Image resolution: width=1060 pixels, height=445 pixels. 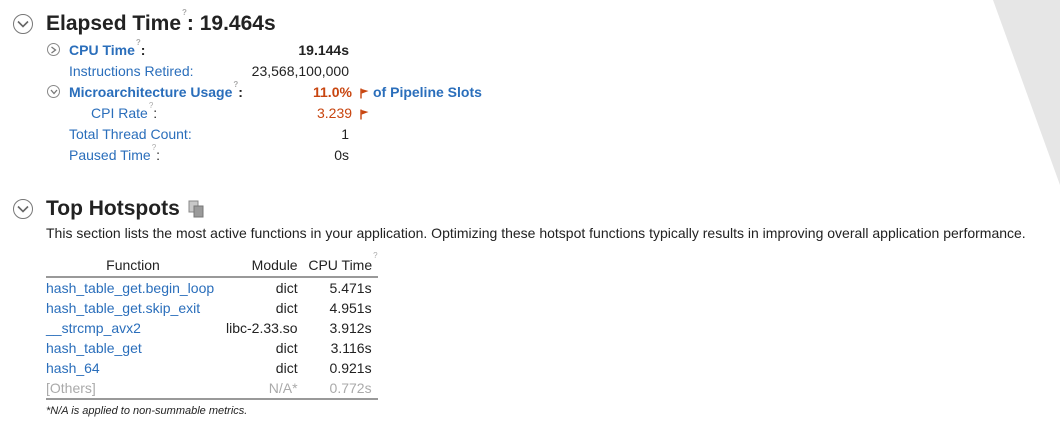 What do you see at coordinates (114, 23) in the screenshot?
I see `elapsed-time-title: Elapsed Time` at bounding box center [114, 23].